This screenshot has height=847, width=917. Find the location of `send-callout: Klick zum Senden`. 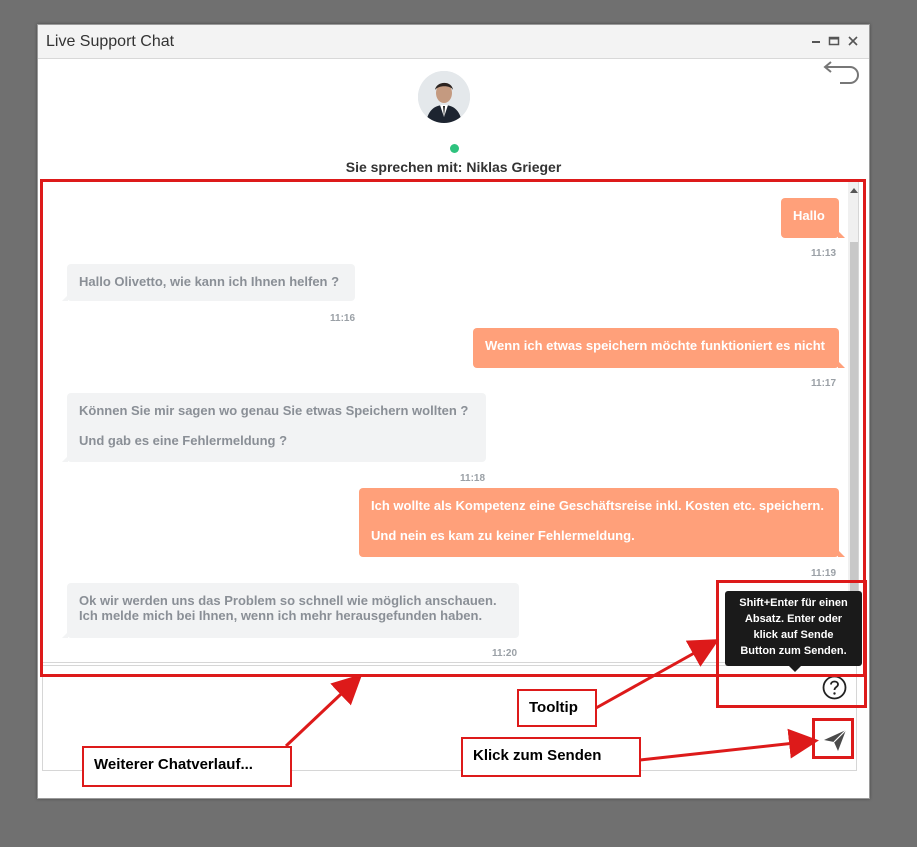

send-callout: Klick zum Senden is located at coordinates (551, 757).